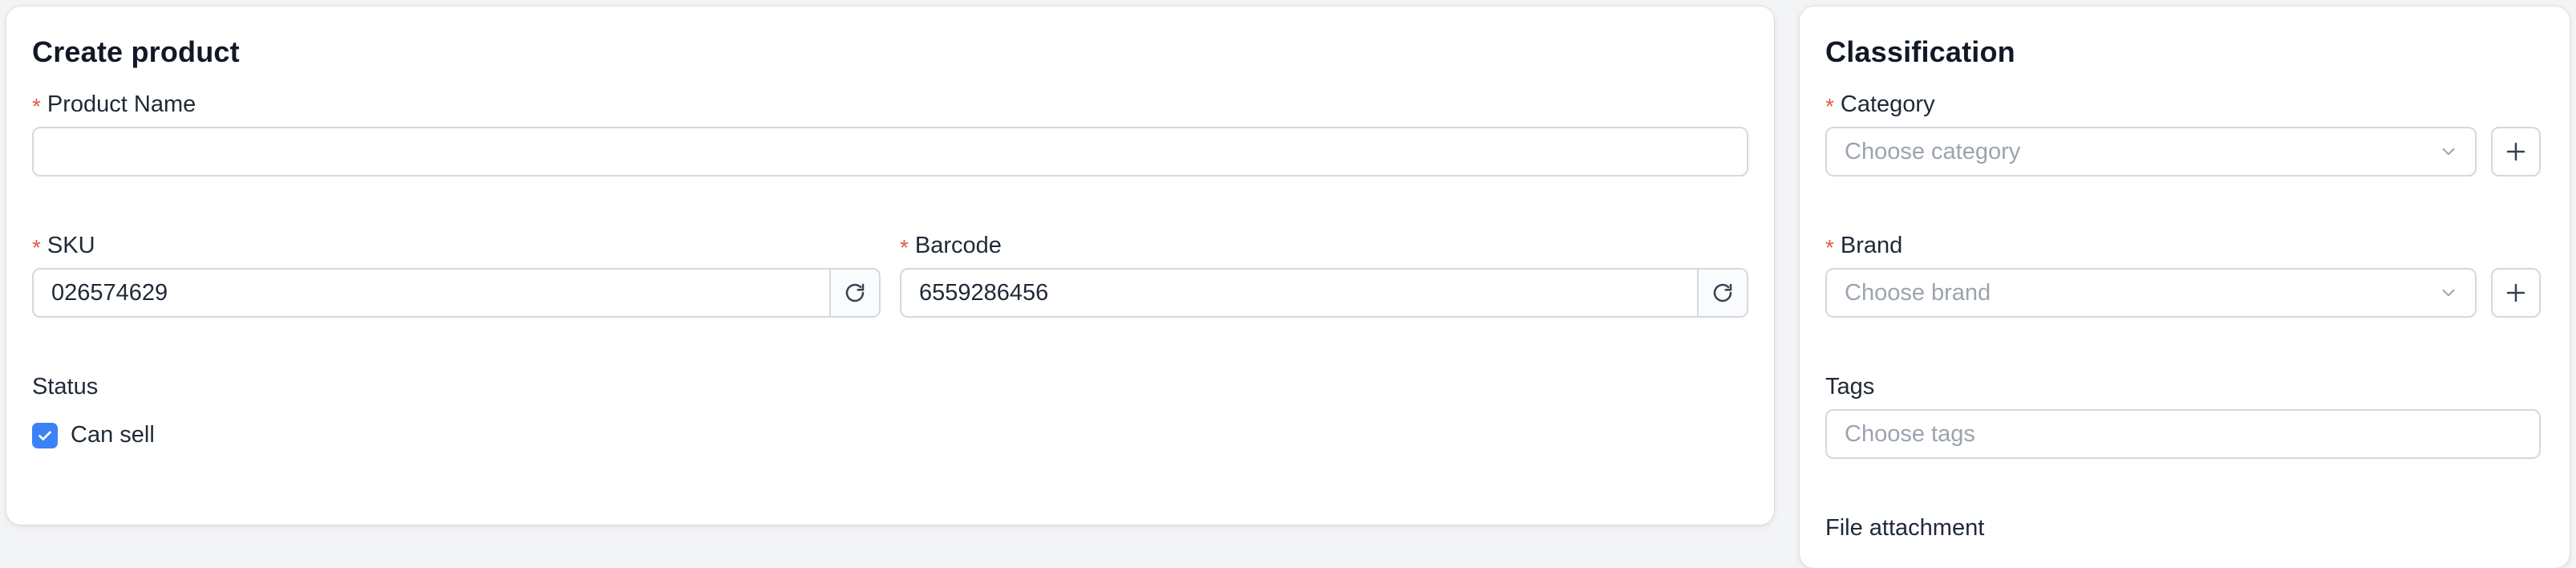 The height and width of the screenshot is (568, 2576). I want to click on sku-input: 026574629, so click(431, 293).